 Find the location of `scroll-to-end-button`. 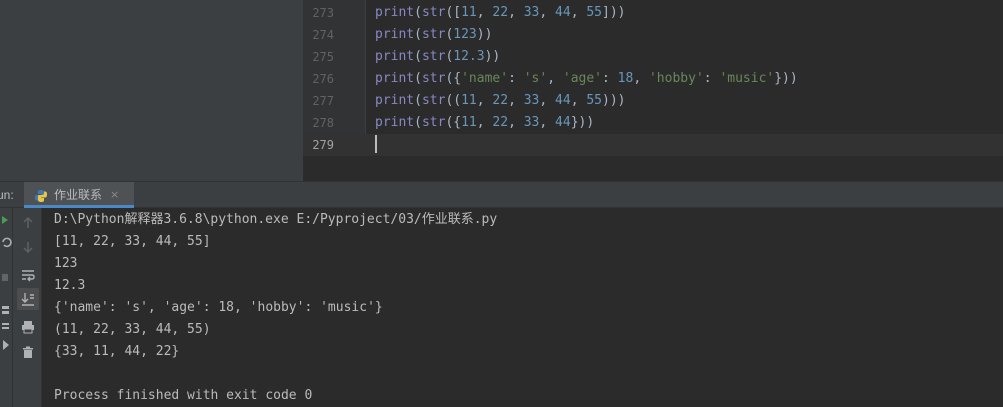

scroll-to-end-button is located at coordinates (28, 299).